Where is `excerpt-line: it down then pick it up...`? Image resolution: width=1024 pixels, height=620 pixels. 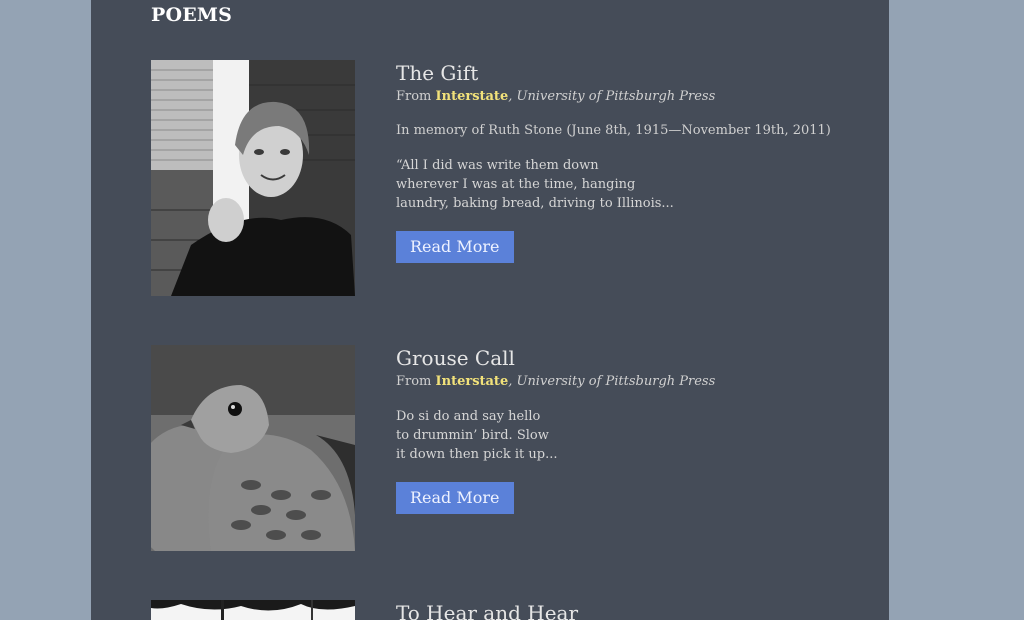
excerpt-line: it down then pick it up... is located at coordinates (477, 454).